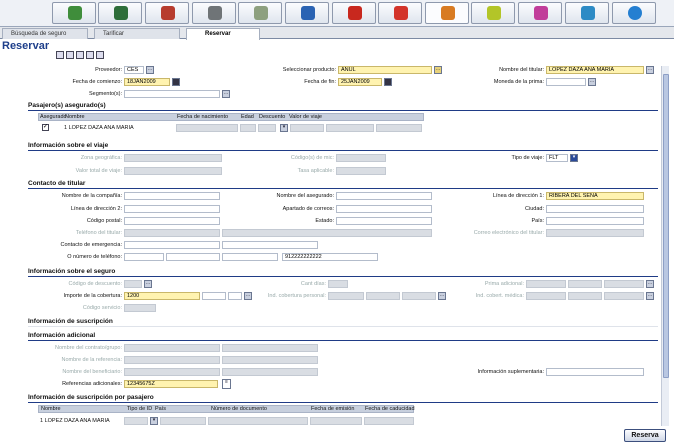 This screenshot has width=674, height=448. Describe the element at coordinates (235, 296) in the screenshot. I see `importe-extra` at that location.